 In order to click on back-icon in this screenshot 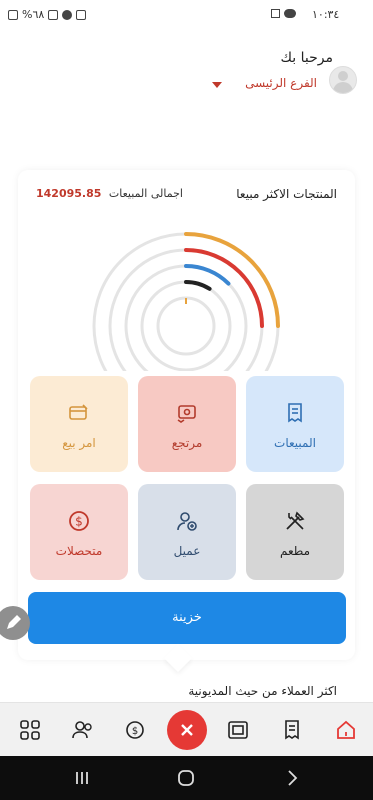, I will do `click(292, 778)`.